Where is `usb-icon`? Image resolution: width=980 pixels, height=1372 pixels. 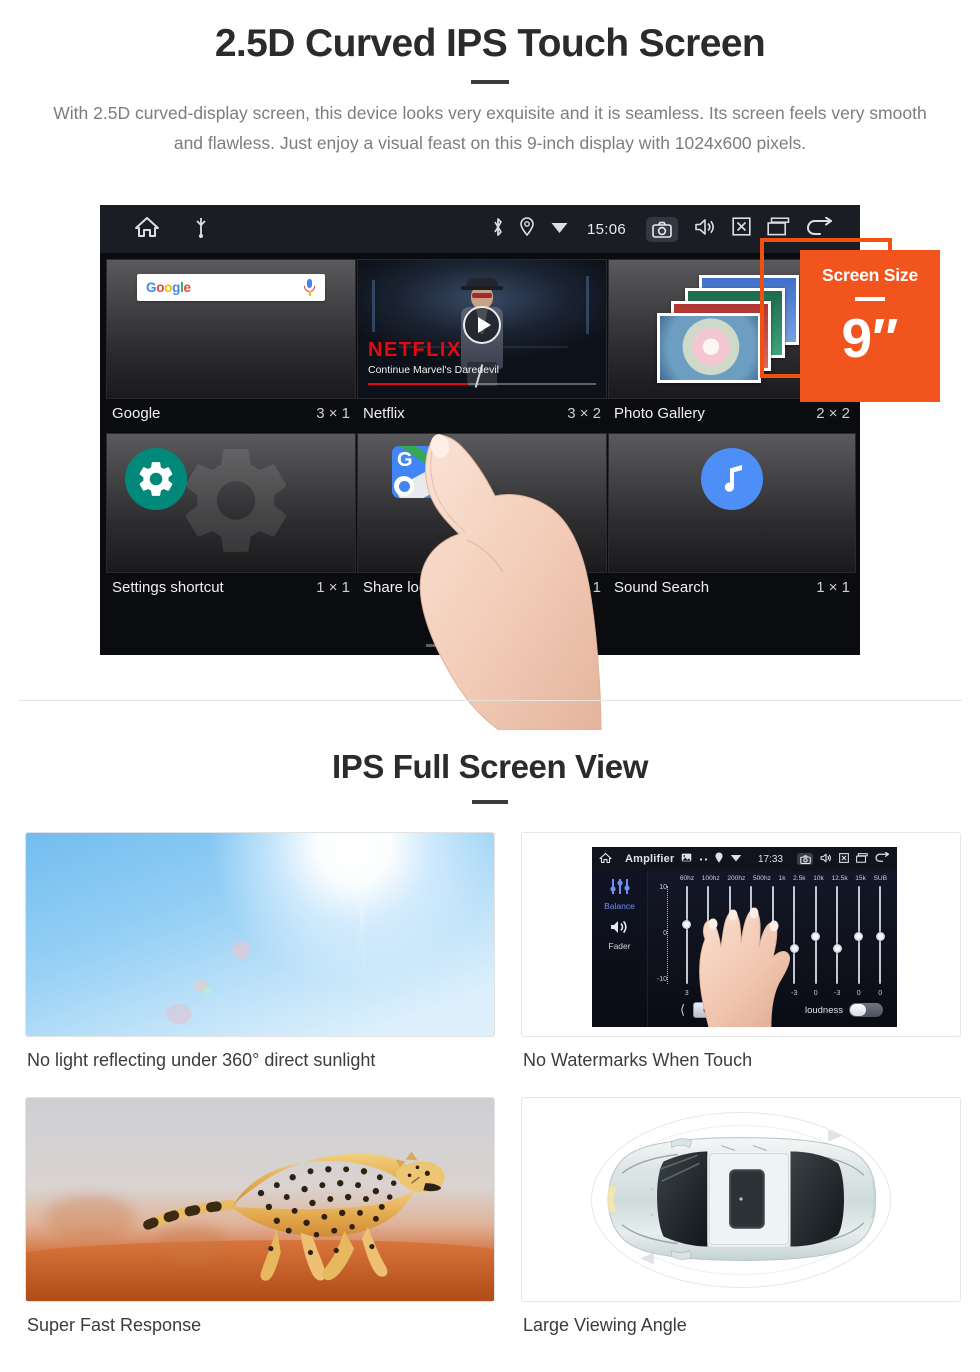 usb-icon is located at coordinates (201, 229).